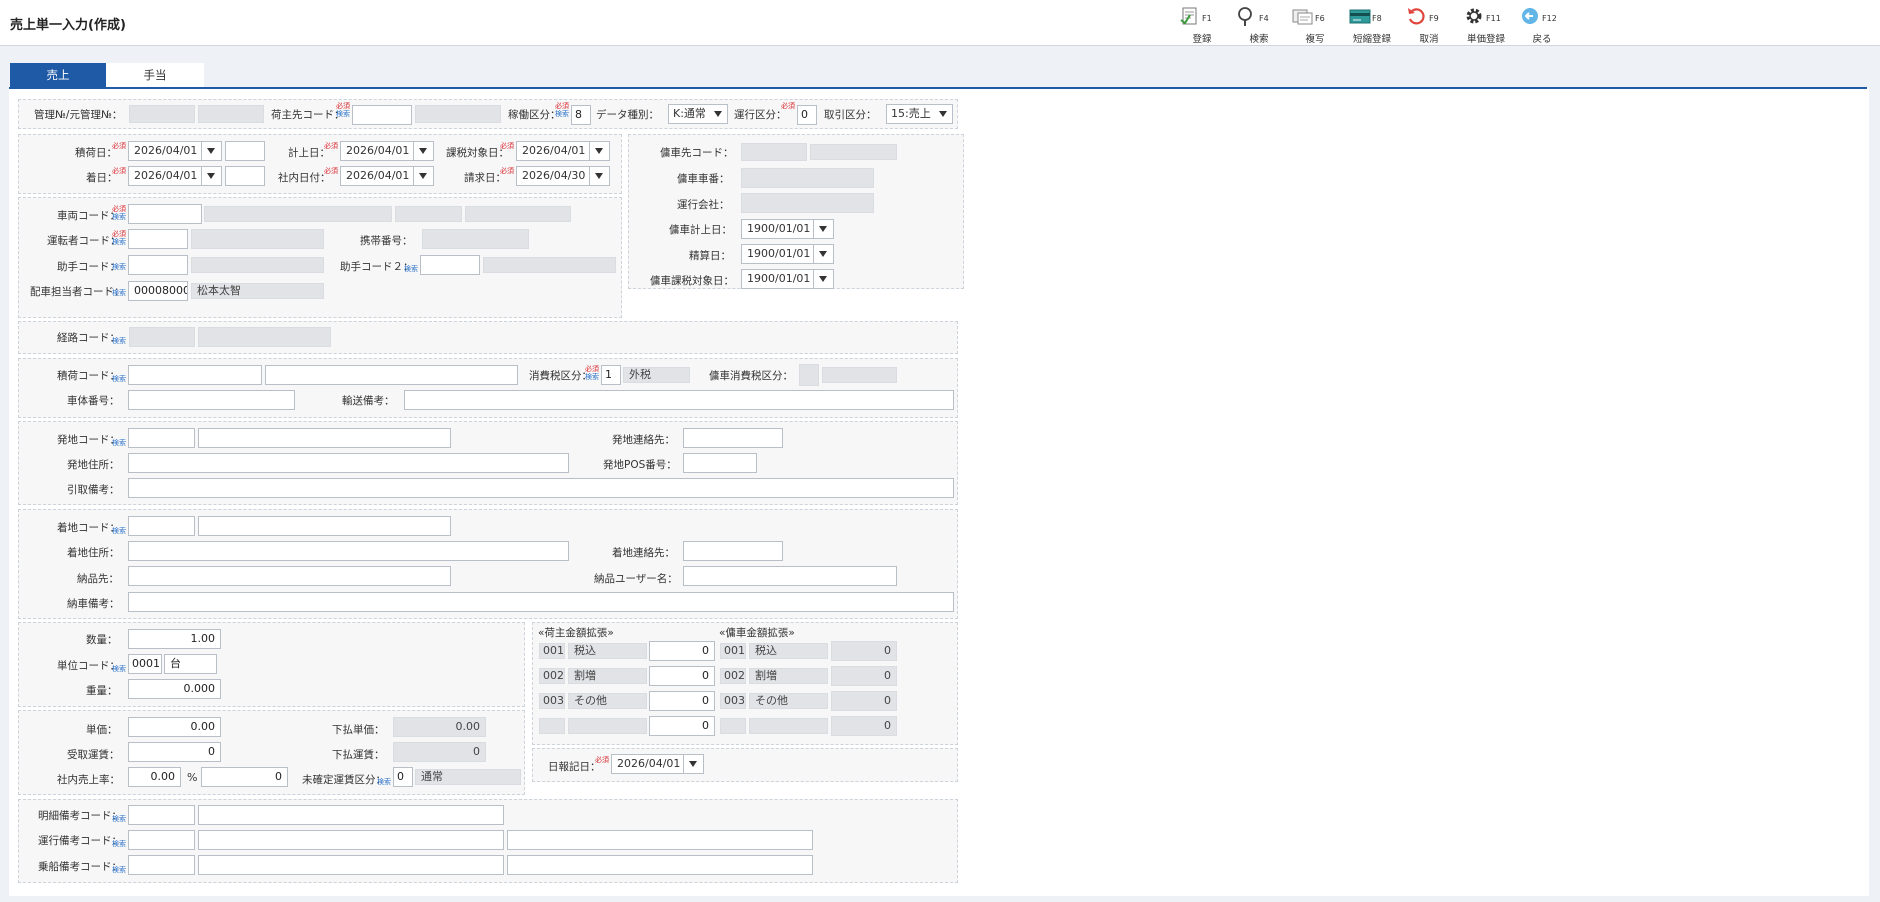  Describe the element at coordinates (289, 576) in the screenshot. I see `nohin-input` at that location.